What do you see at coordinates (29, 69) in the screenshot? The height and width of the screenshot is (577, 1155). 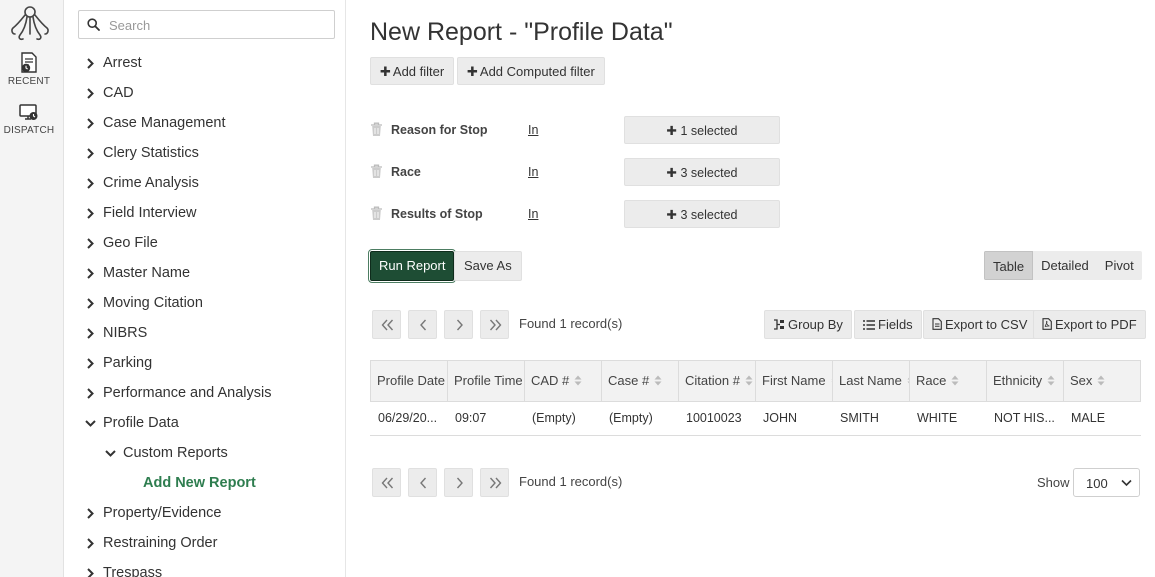 I see `rail-item-recent: RECENT` at bounding box center [29, 69].